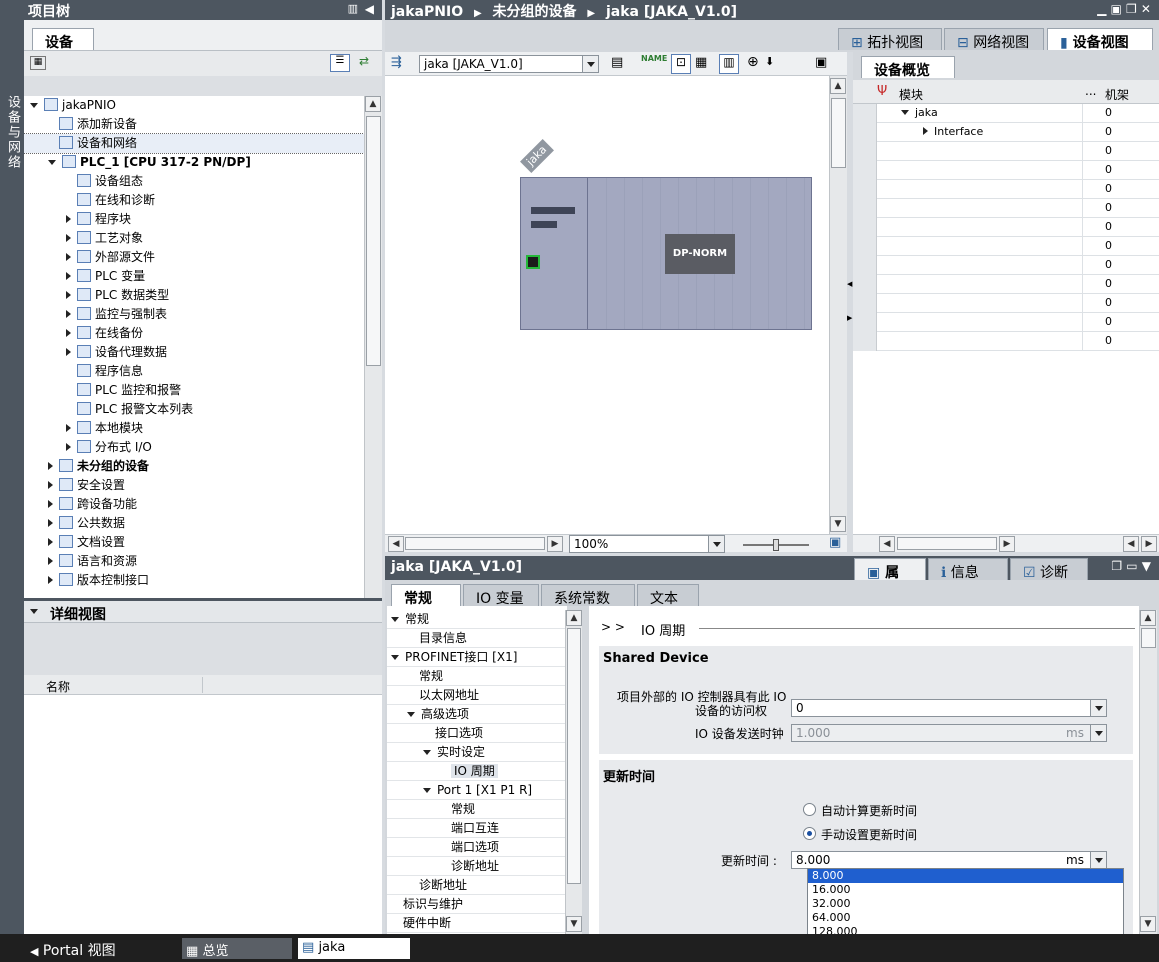 The width and height of the screenshot is (1159, 962). I want to click on tree-item: 设备和网络, so click(194, 143).